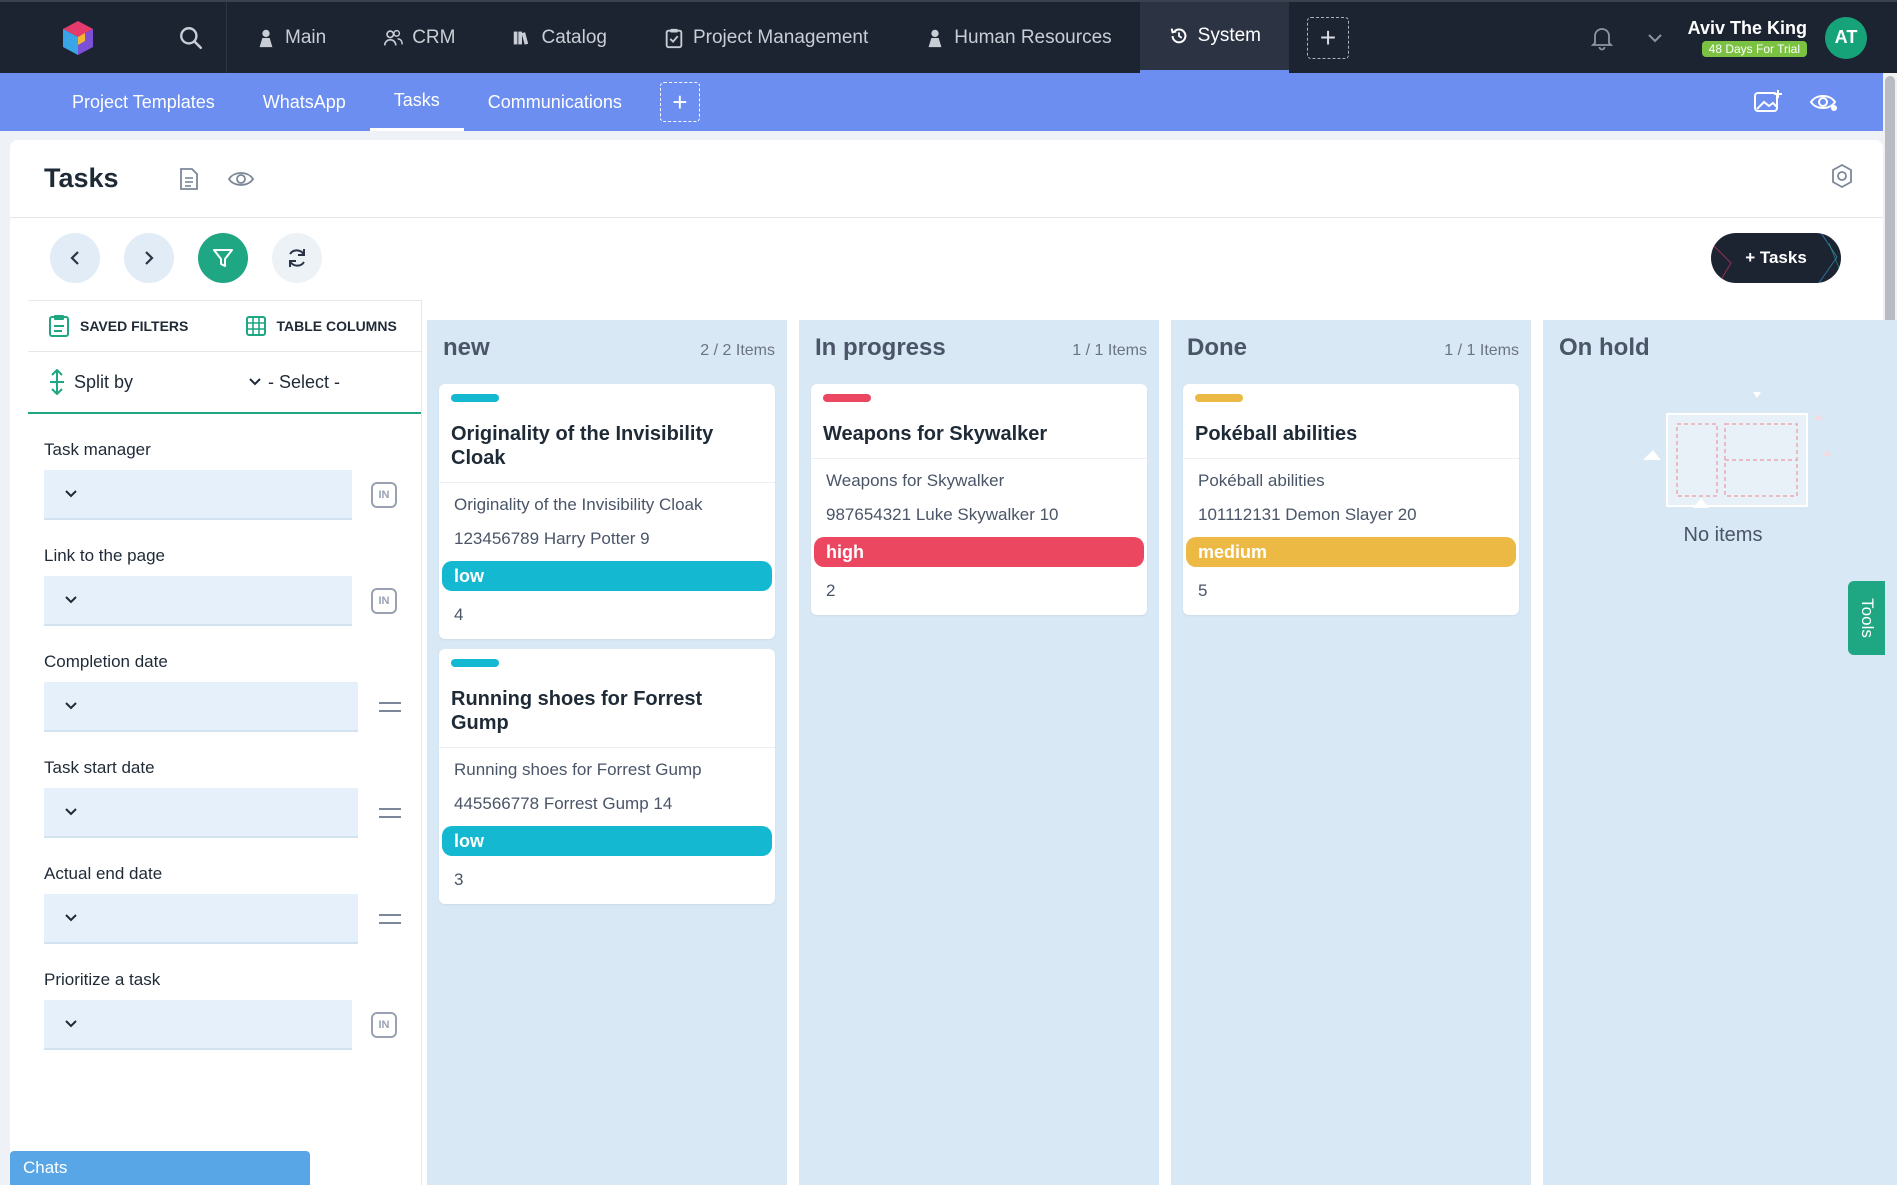 The image size is (1897, 1185). What do you see at coordinates (555, 102) in the screenshot?
I see `tab-communications: Communications` at bounding box center [555, 102].